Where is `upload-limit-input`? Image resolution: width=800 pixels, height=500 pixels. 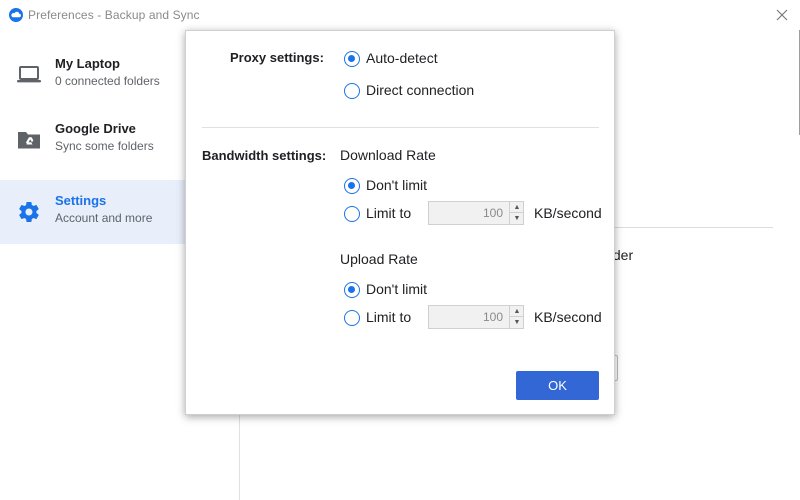
upload-limit-input is located at coordinates (469, 317).